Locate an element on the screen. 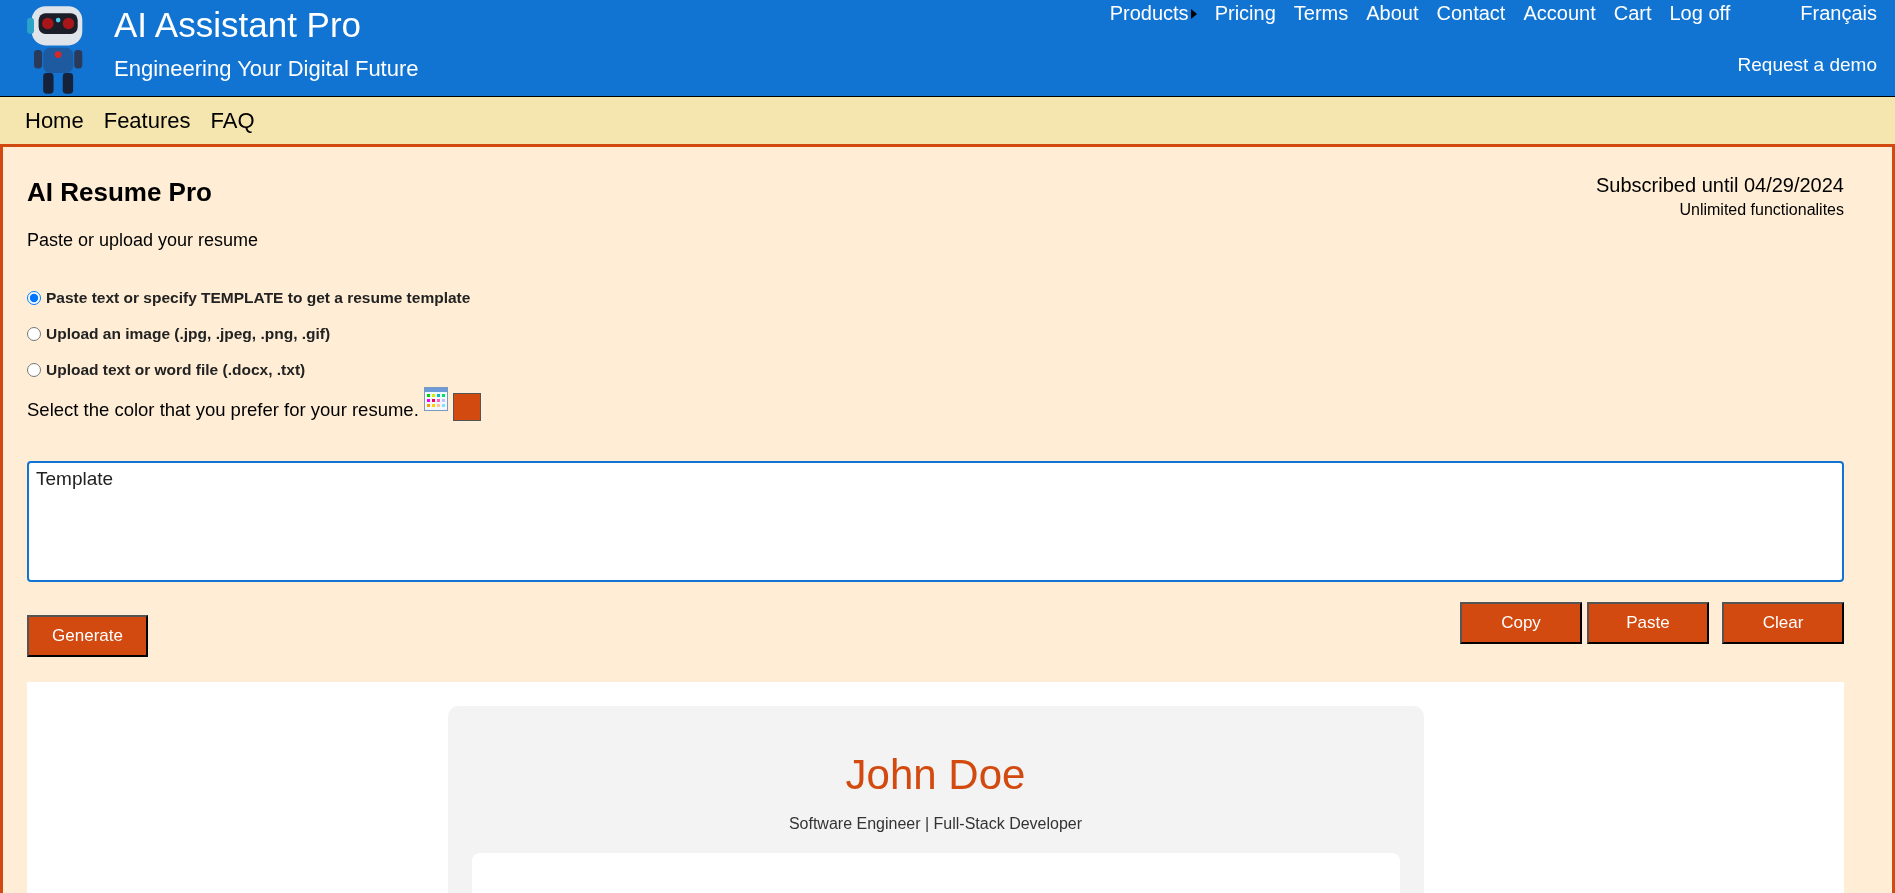 The image size is (1895, 893). nav-link: Features is located at coordinates (147, 120).